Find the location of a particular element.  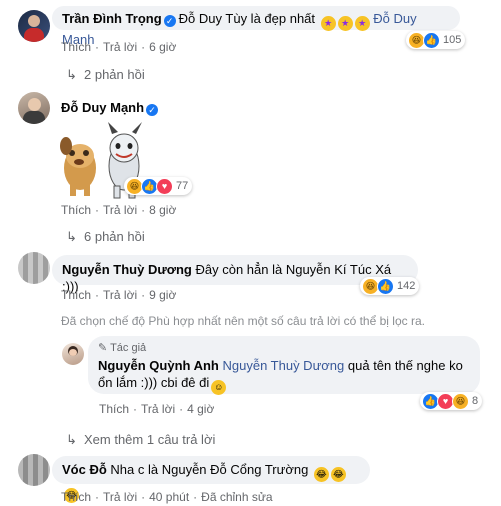

timestamp: 8 giờ is located at coordinates (162, 210).